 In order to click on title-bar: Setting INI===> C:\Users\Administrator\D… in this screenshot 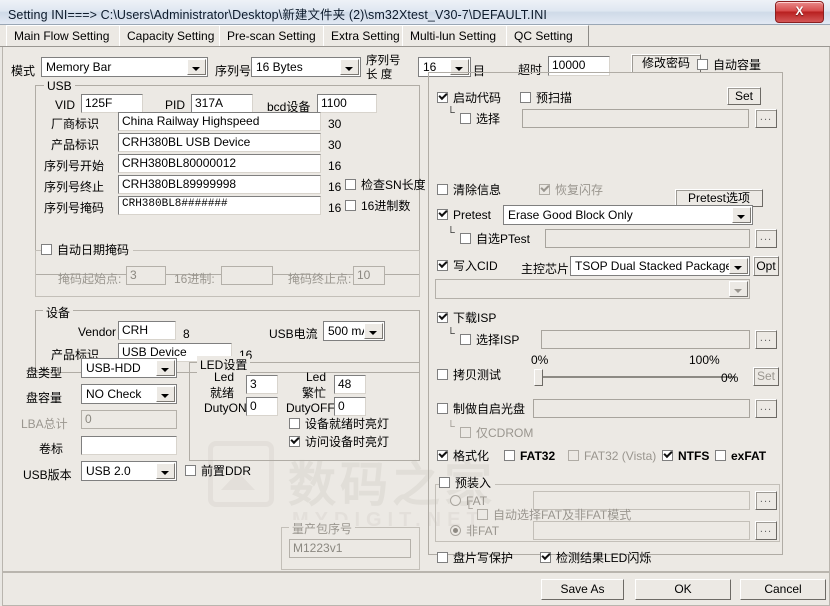, I will do `click(415, 12)`.